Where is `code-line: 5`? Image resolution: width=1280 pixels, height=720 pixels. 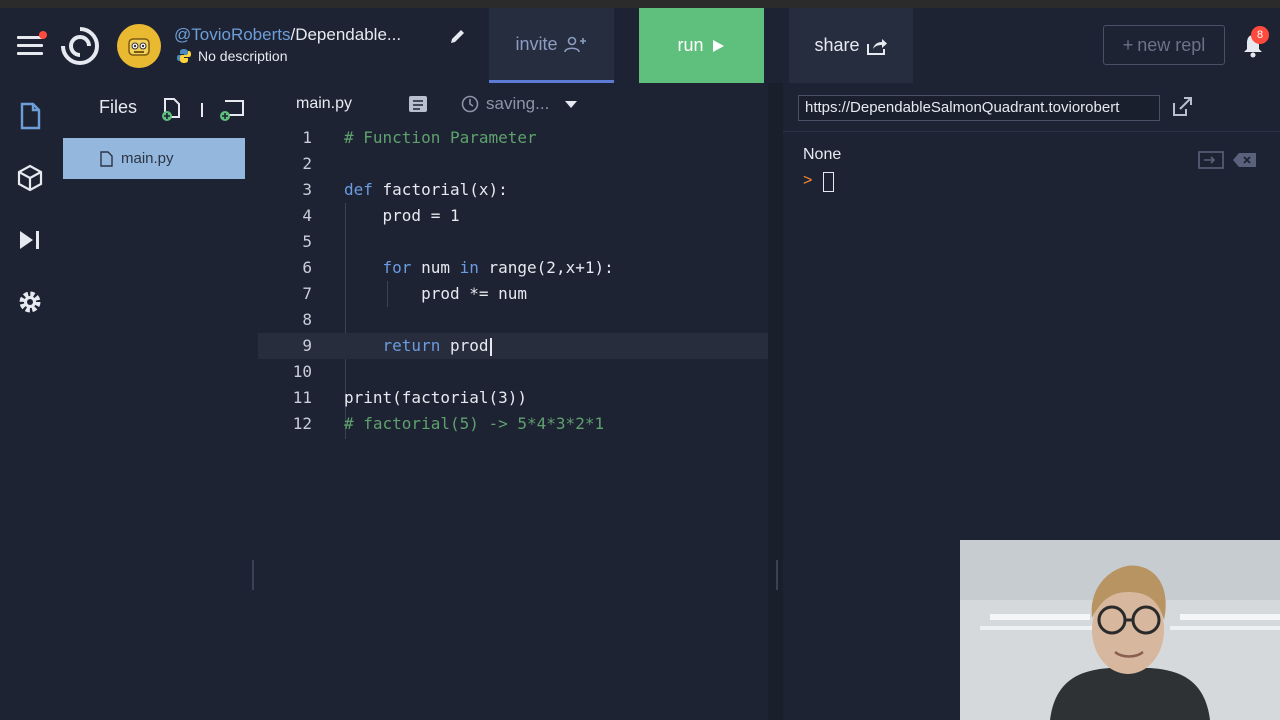
code-line: 5 is located at coordinates (513, 242).